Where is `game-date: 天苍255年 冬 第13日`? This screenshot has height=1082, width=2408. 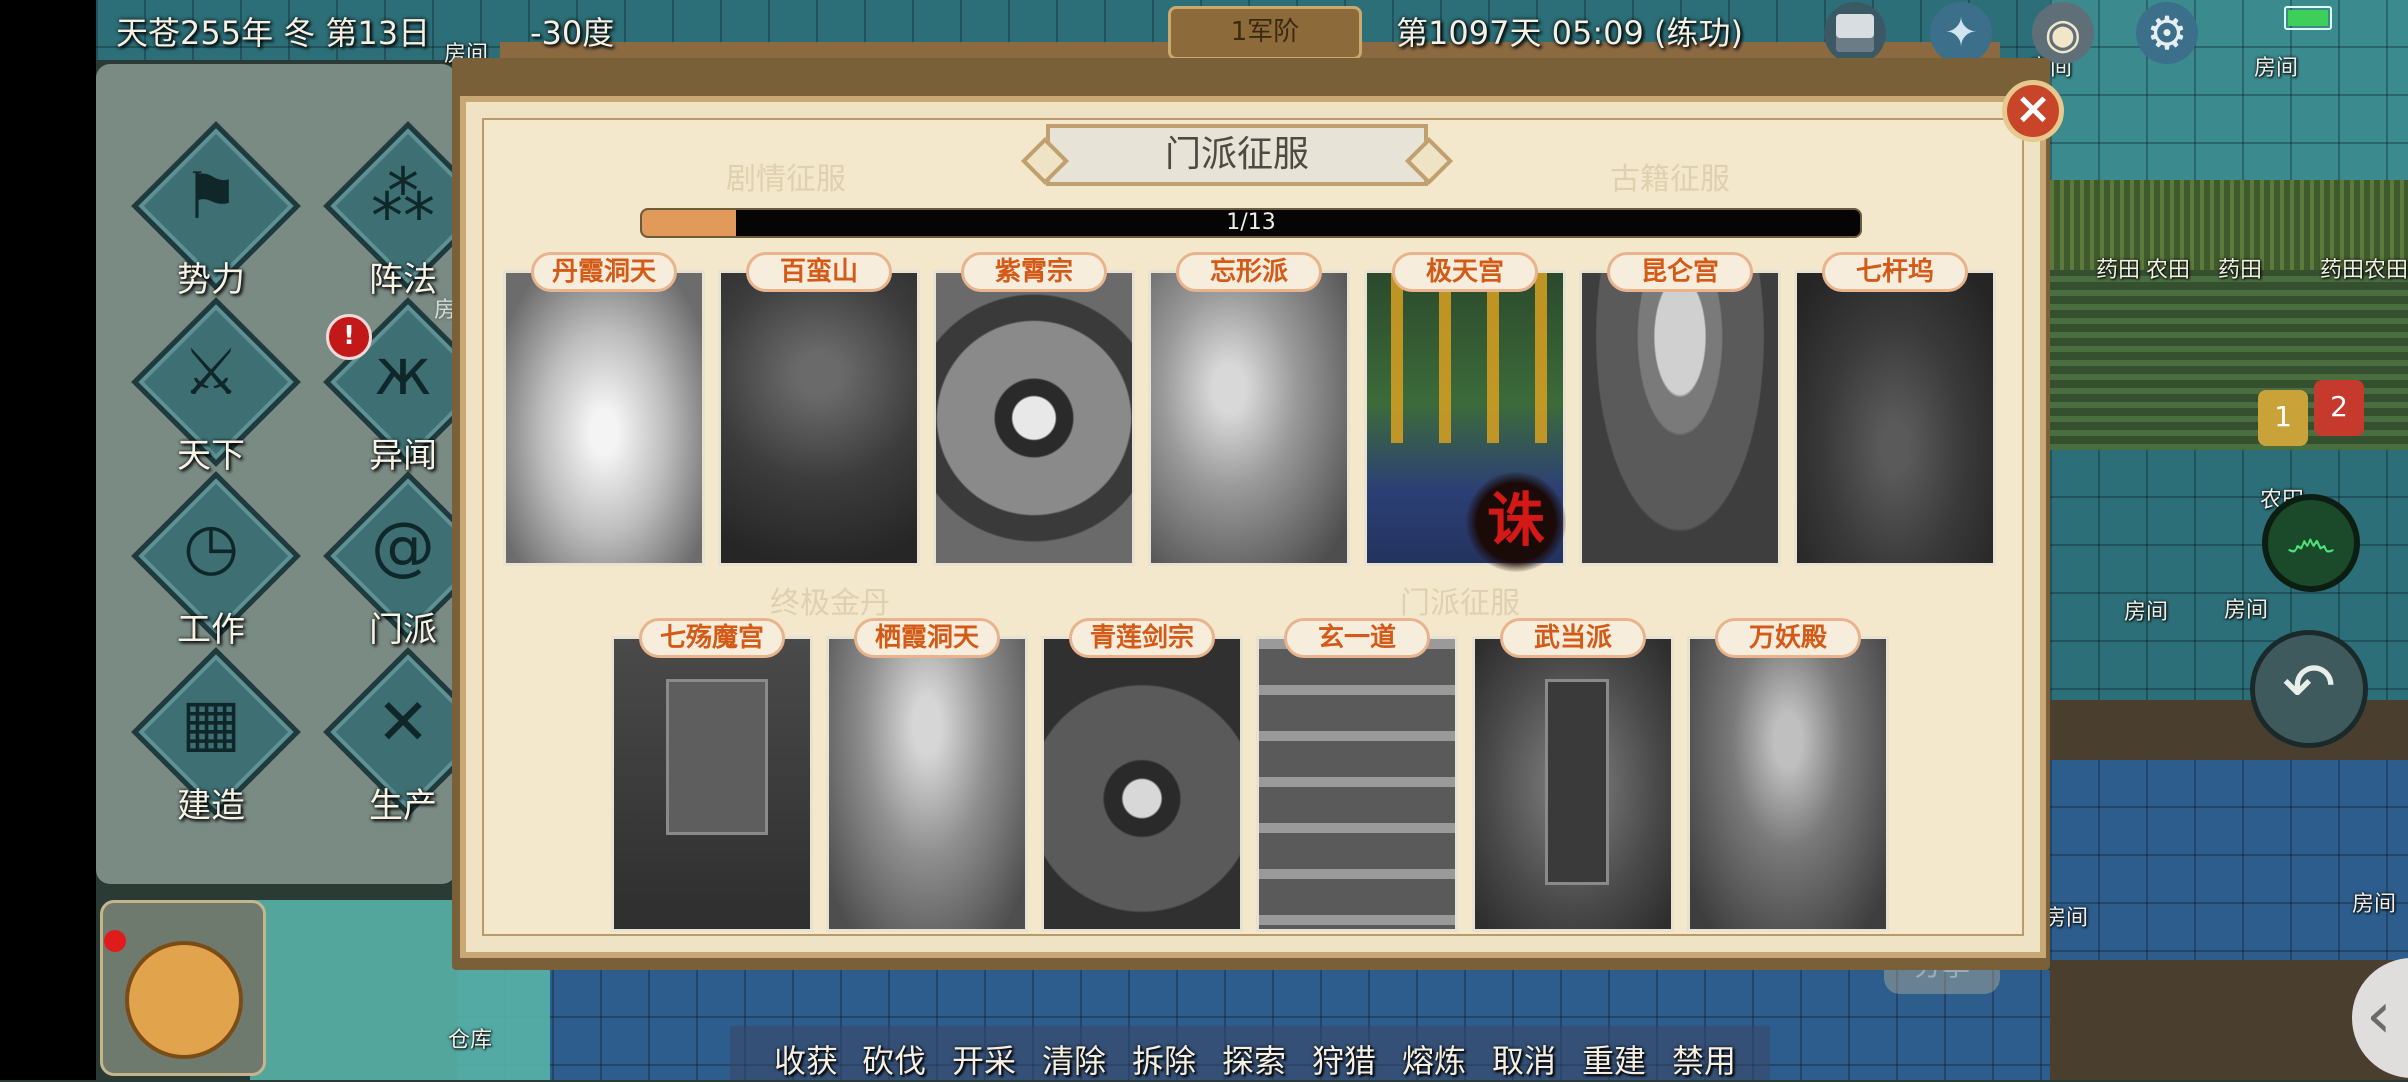
game-date: 天苍255年 冬 第13日 is located at coordinates (273, 33).